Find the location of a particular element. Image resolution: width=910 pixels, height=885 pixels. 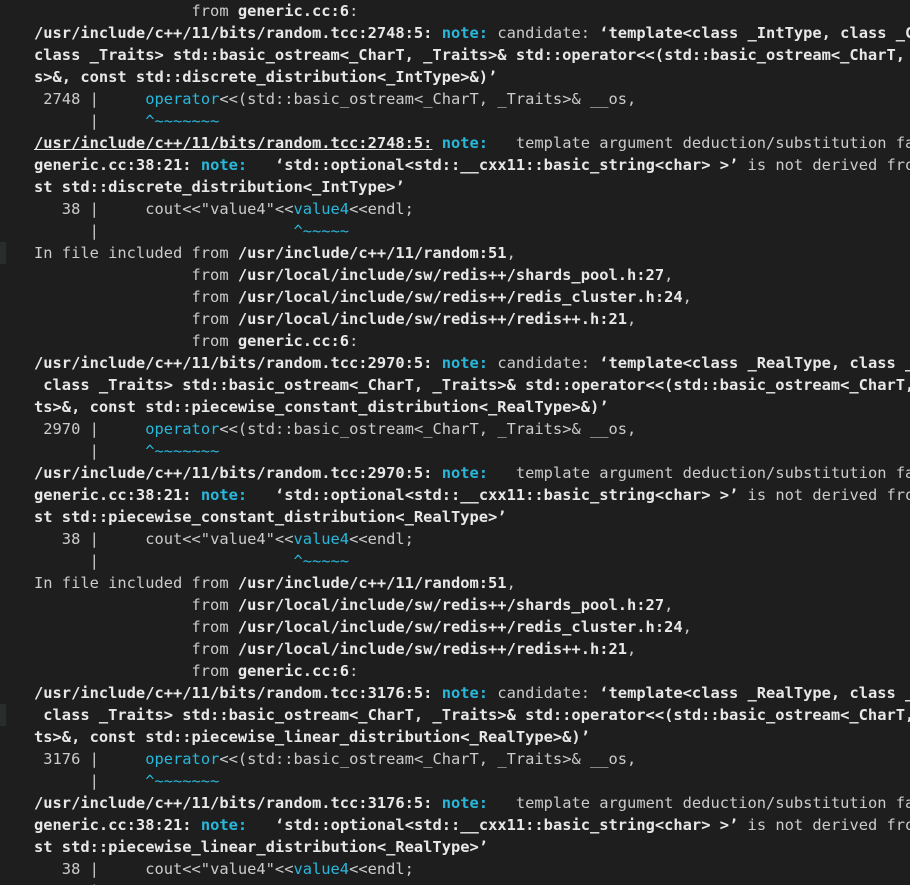

terminal-text-segment: ^~~~~~ is located at coordinates (229, 561).